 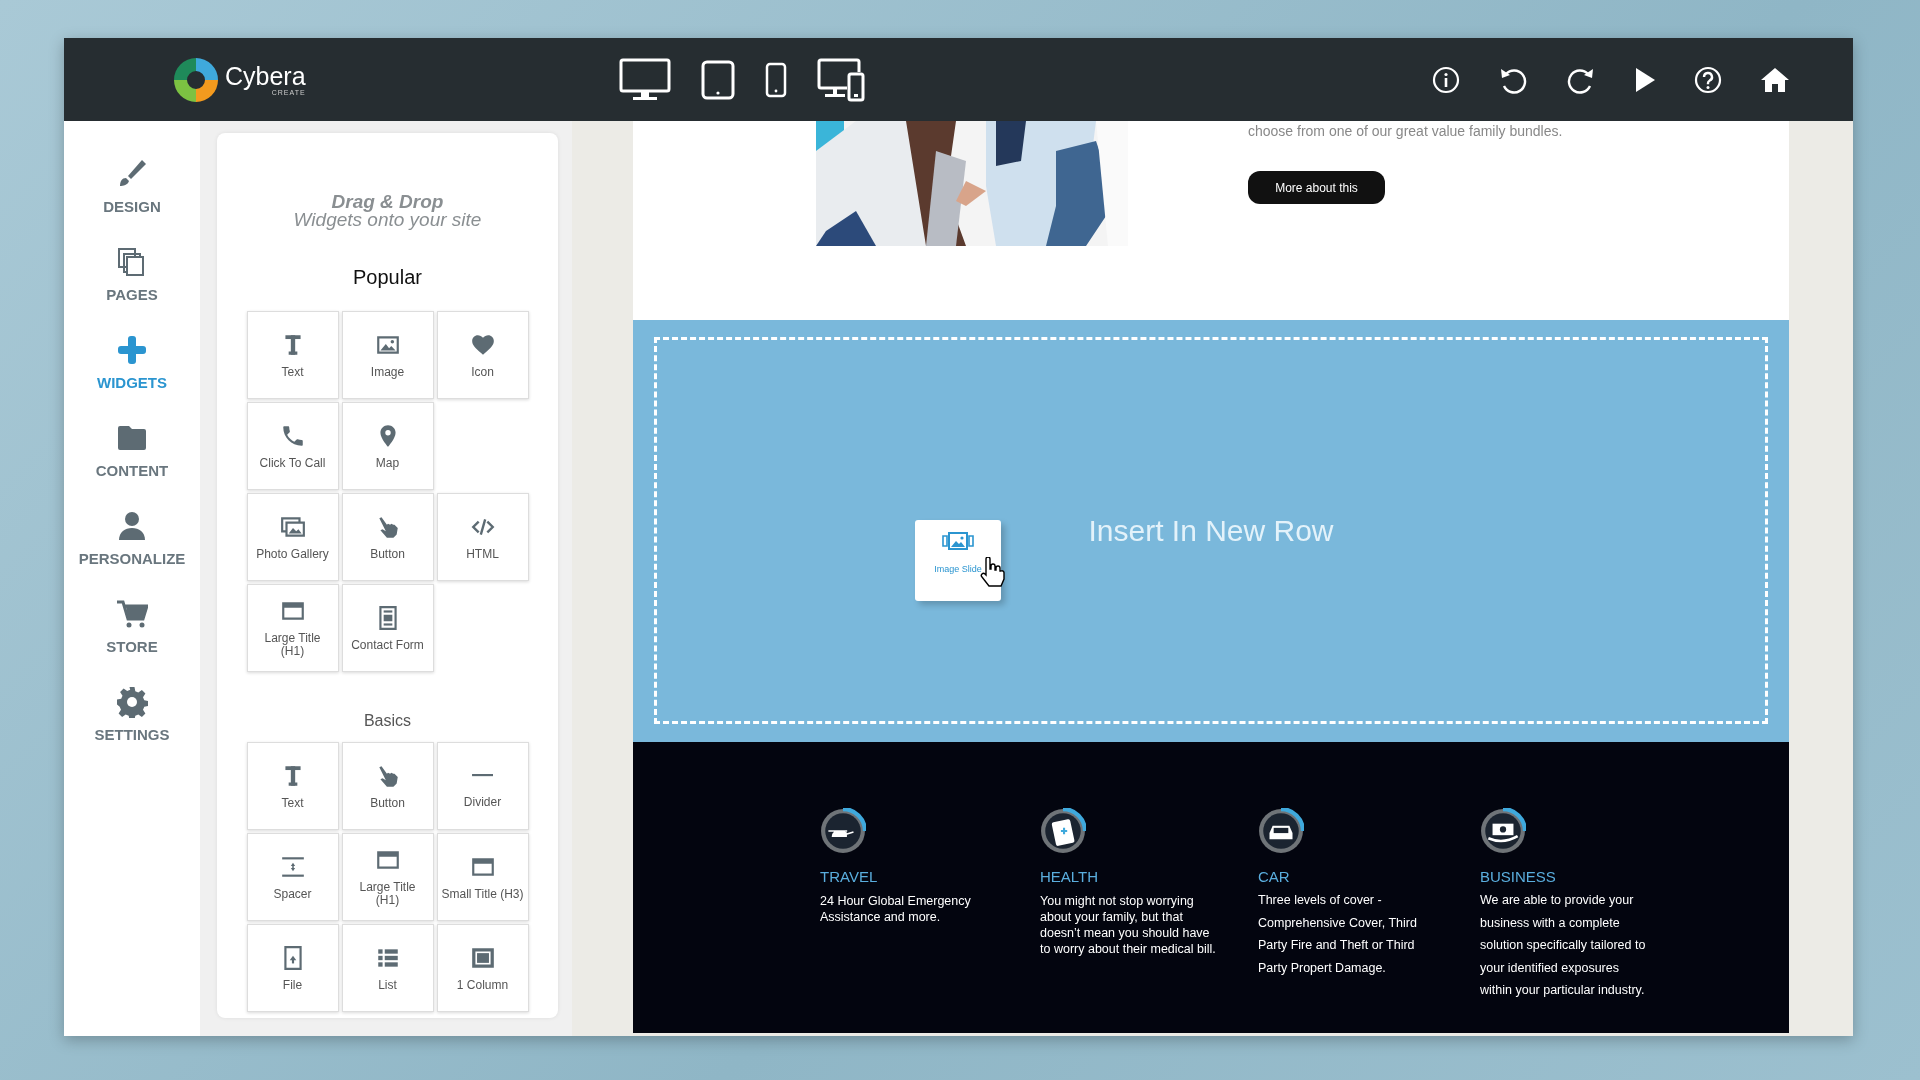 What do you see at coordinates (387, 721) in the screenshot?
I see `section-title: Basics` at bounding box center [387, 721].